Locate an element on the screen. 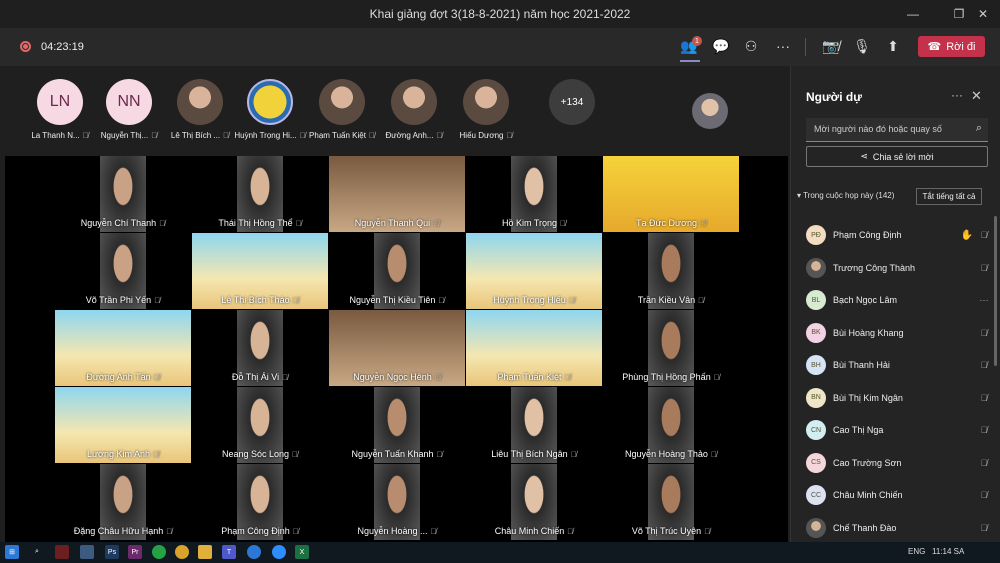 This screenshot has width=1000, height=563. leave-button: ☎ Rời đi is located at coordinates (951, 46).